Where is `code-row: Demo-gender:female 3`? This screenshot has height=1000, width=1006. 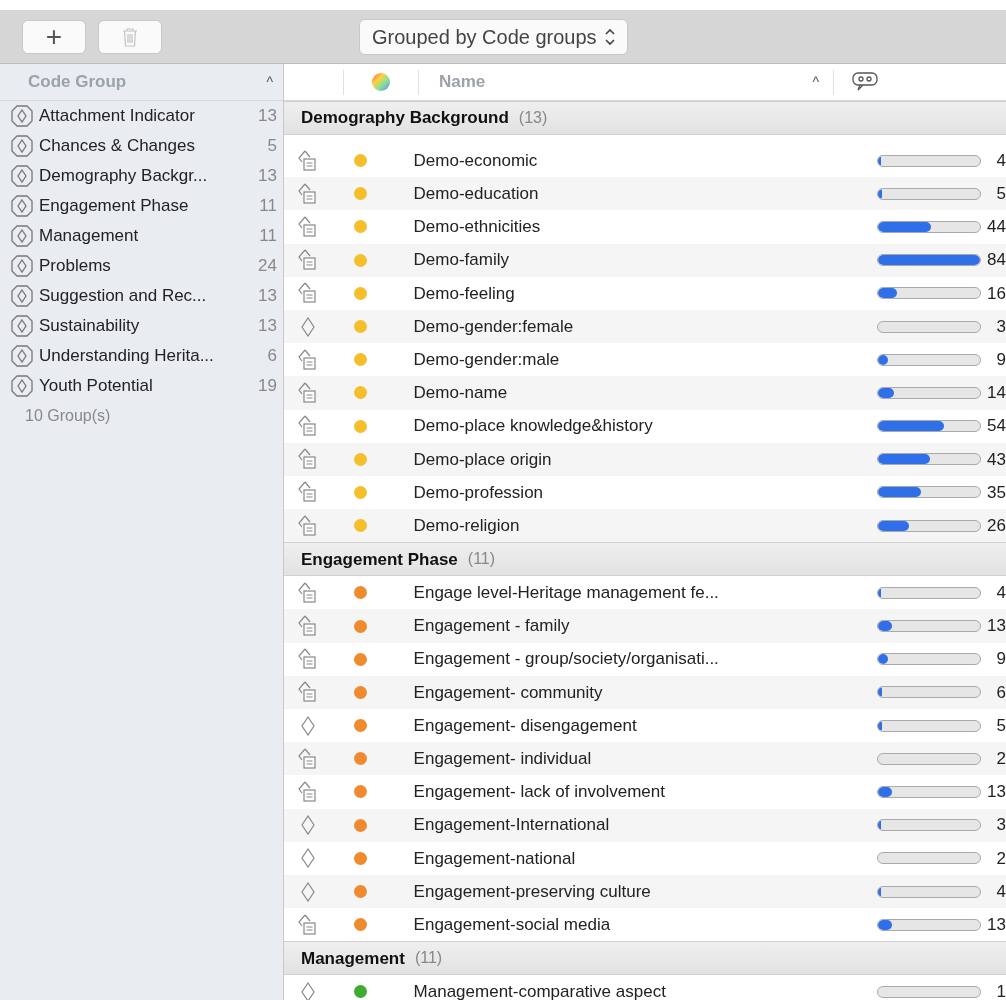
code-row: Demo-gender:female 3 is located at coordinates (645, 326).